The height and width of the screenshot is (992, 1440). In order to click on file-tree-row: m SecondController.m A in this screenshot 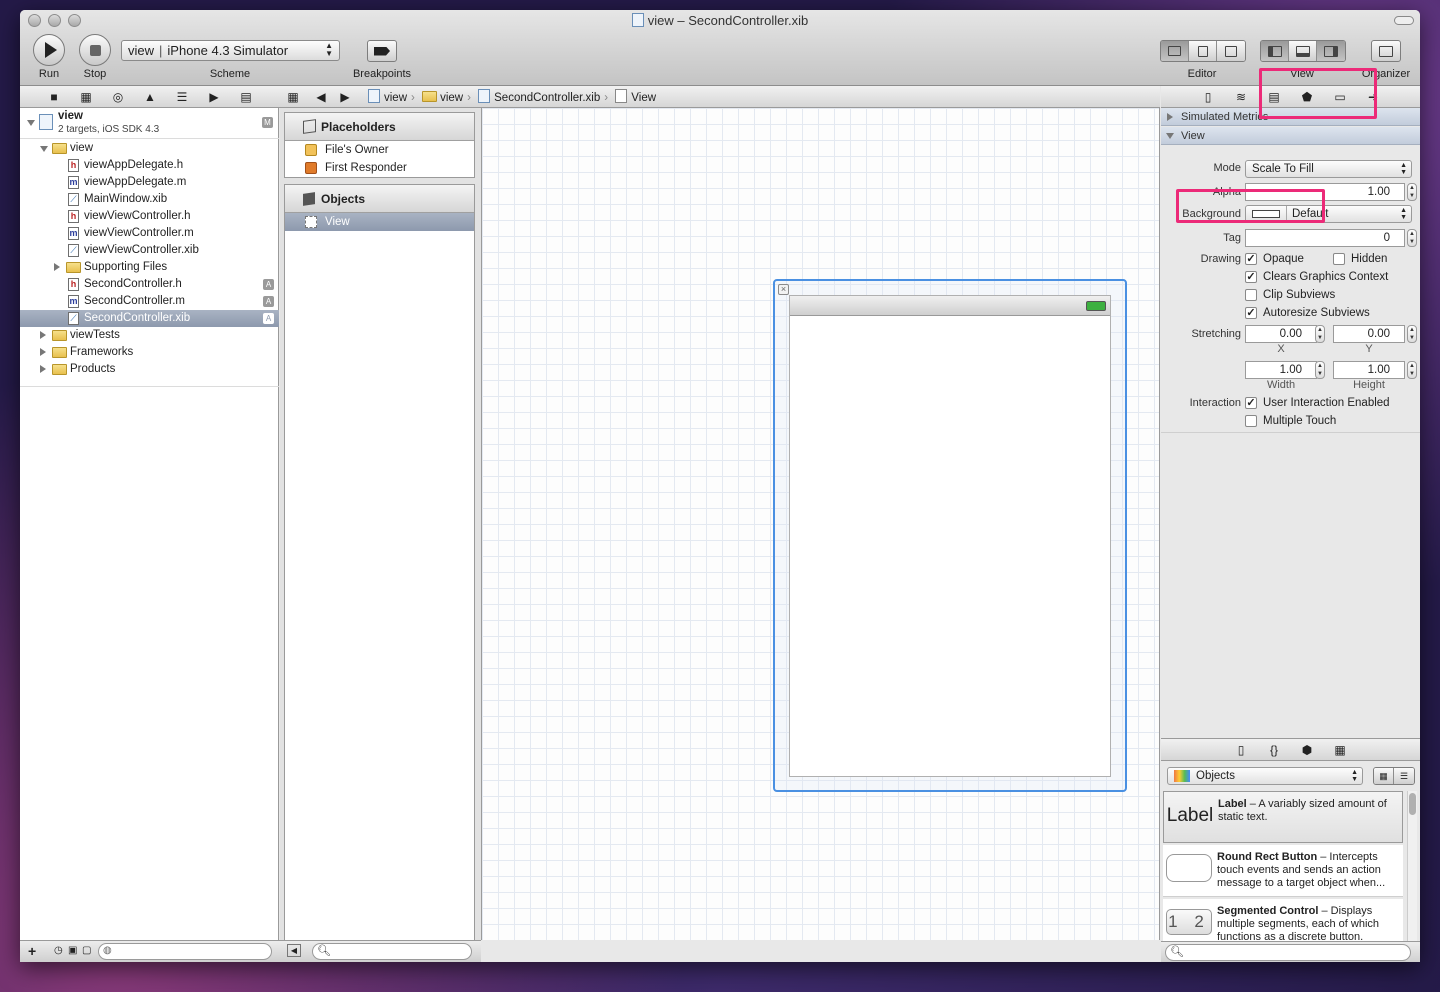, I will do `click(149, 301)`.